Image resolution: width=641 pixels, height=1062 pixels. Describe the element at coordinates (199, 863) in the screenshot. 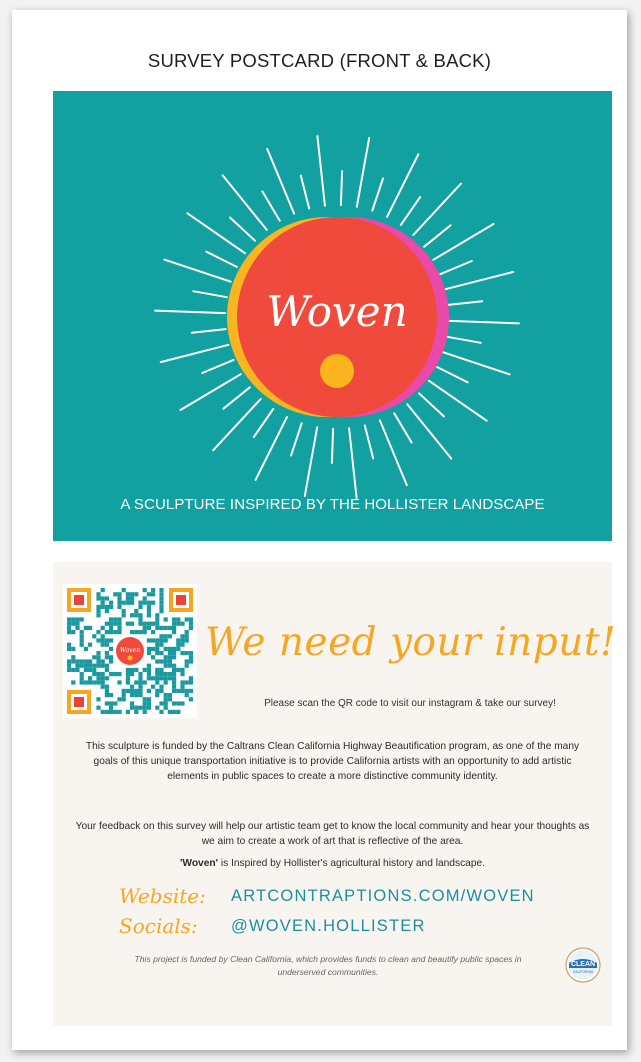

I see `inspiration-bold: 'Woven'` at that location.